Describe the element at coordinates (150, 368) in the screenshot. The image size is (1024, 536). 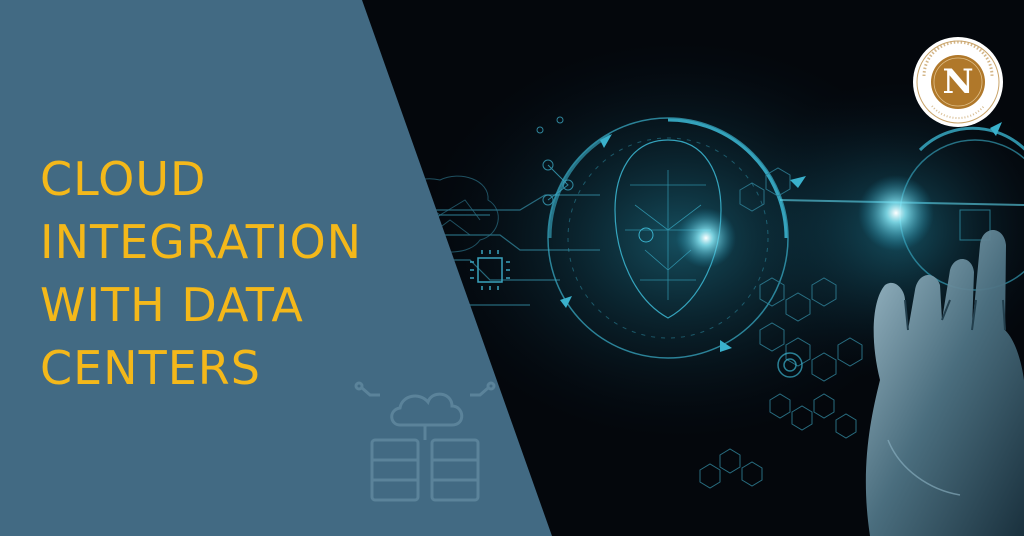
I see `headline-line-4: CENTERS` at that location.